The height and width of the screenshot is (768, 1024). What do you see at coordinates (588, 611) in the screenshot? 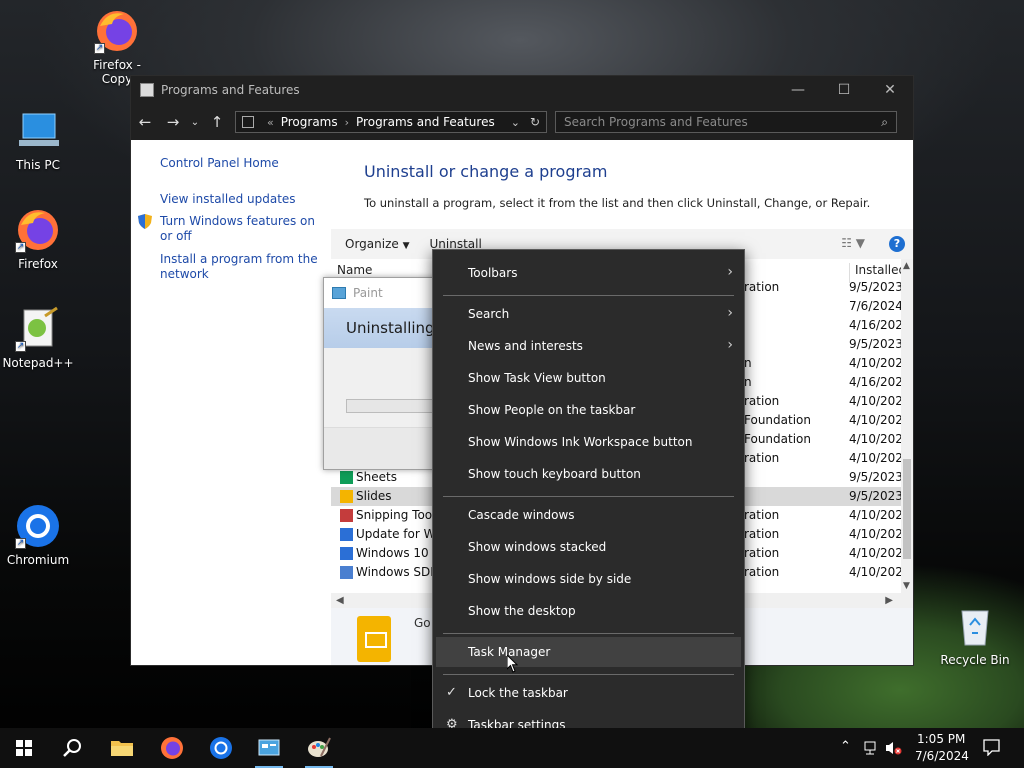
I see `menu-item-show-the-desktop: Show the desktop` at bounding box center [588, 611].